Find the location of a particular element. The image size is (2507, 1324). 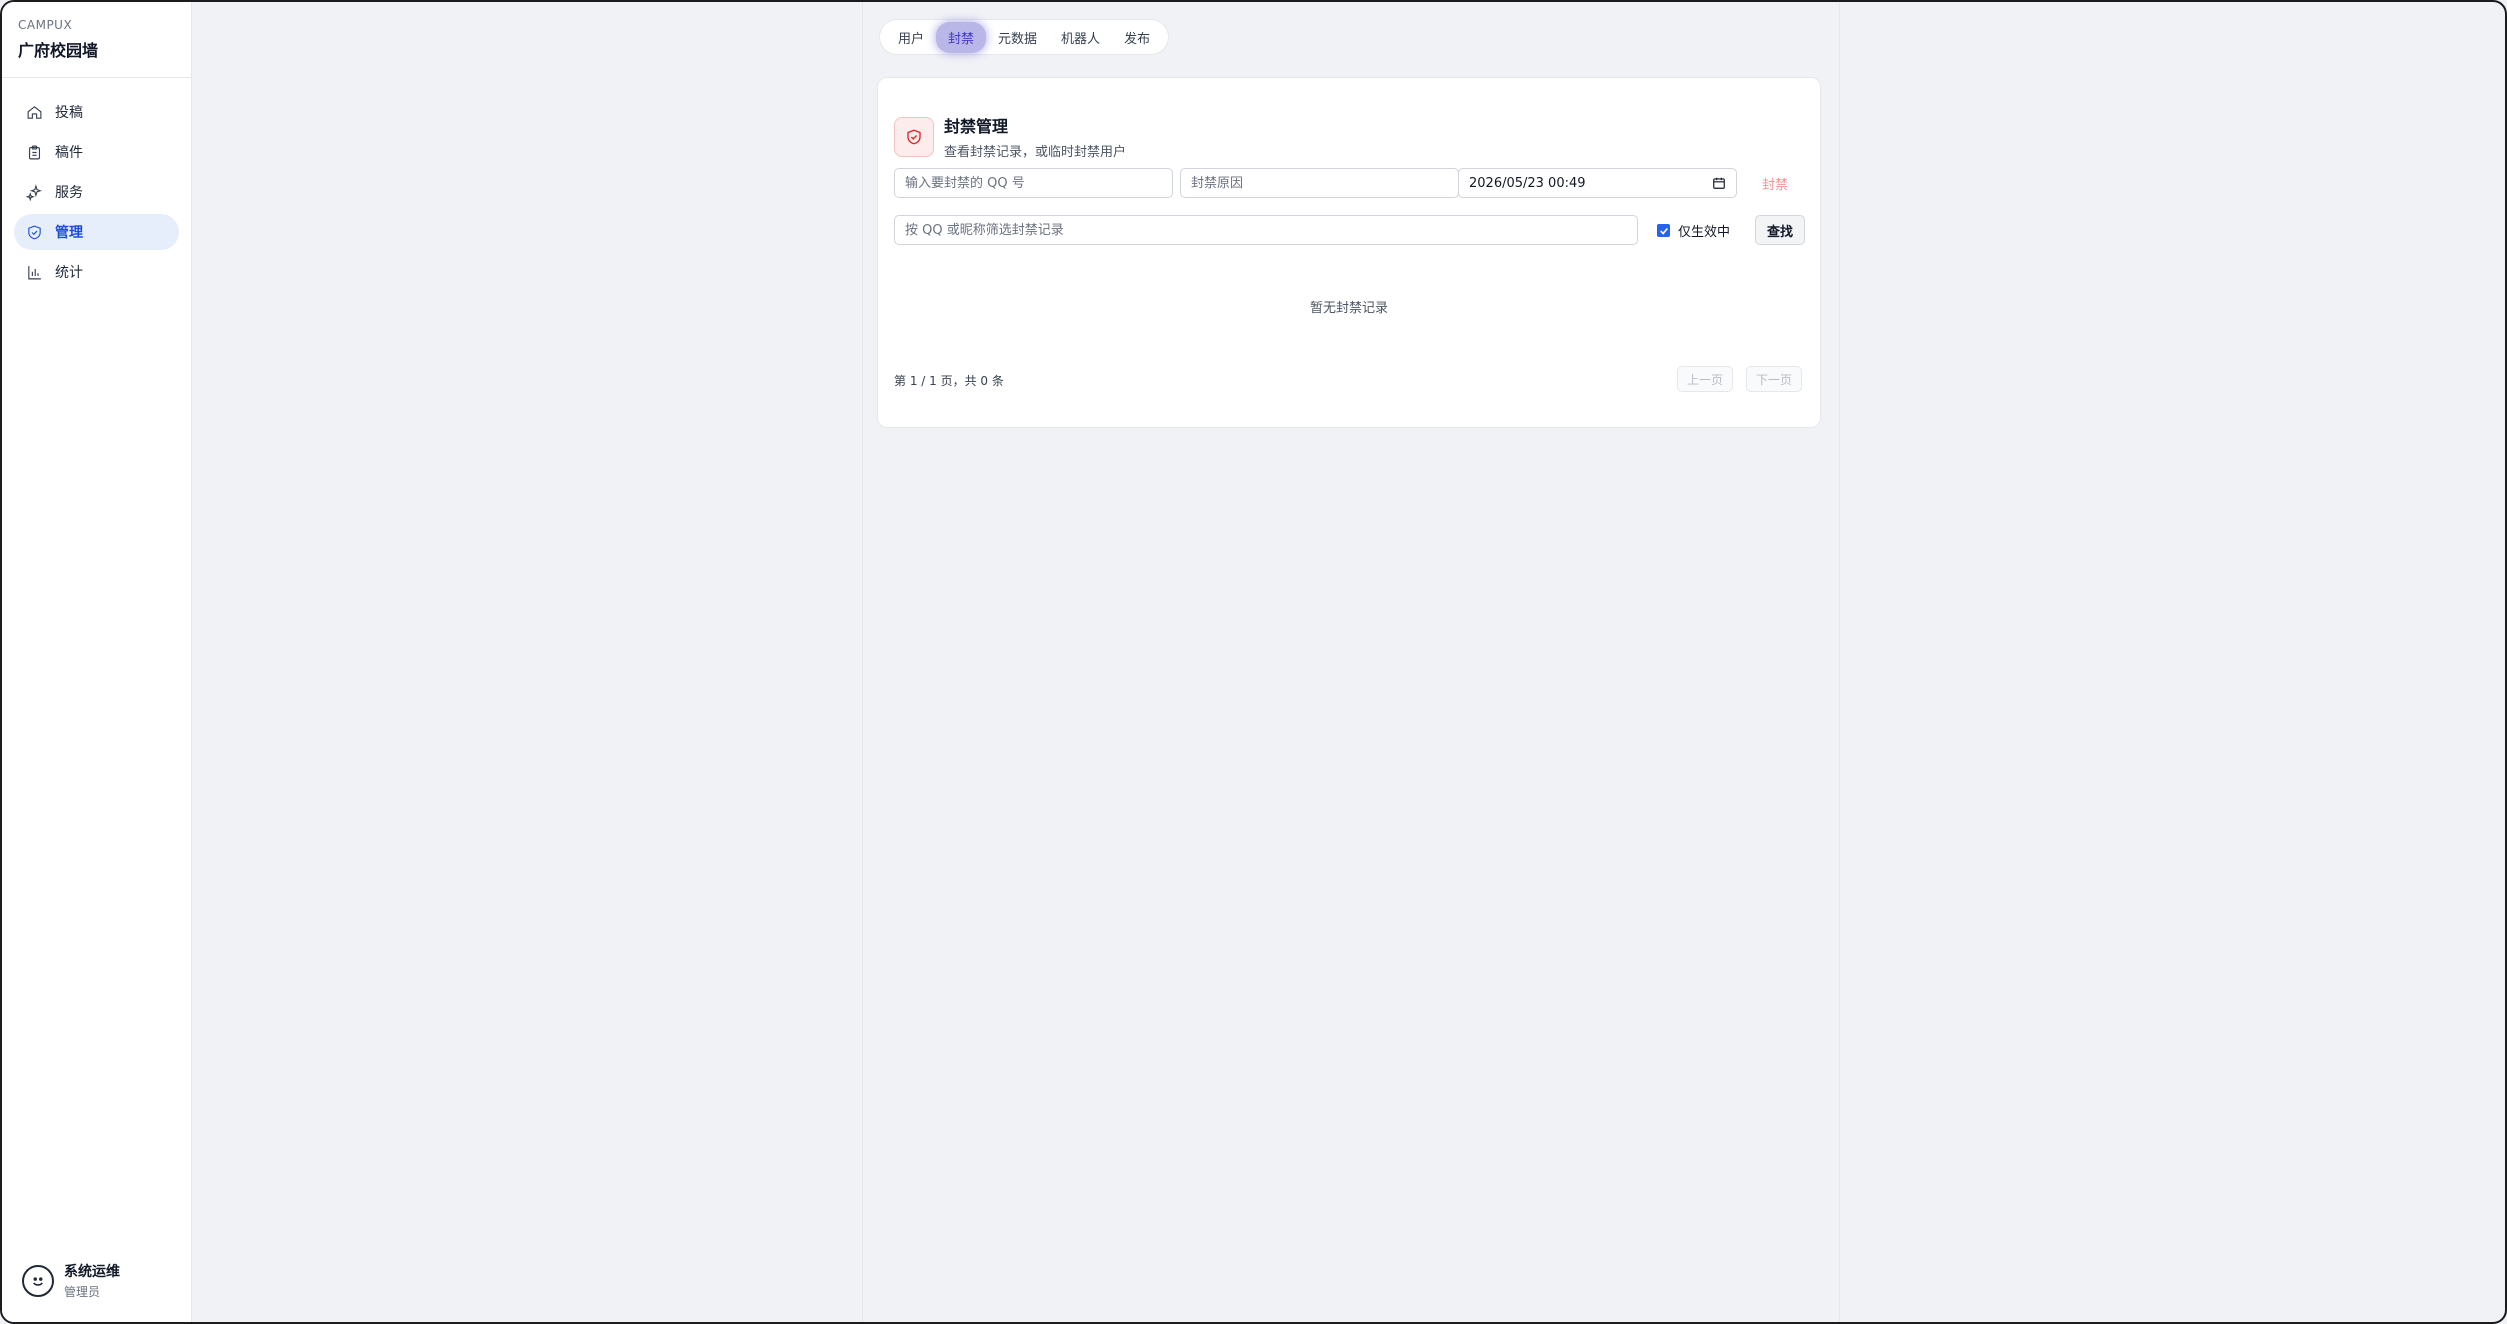

card-title: 封禁管理 is located at coordinates (976, 126).